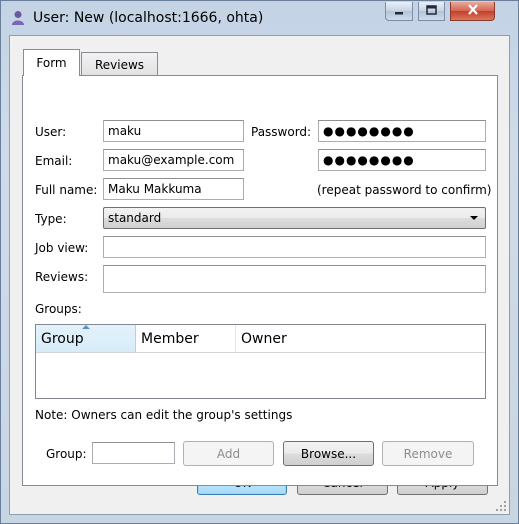 The image size is (519, 524). I want to click on maximize-icon, so click(431, 11).